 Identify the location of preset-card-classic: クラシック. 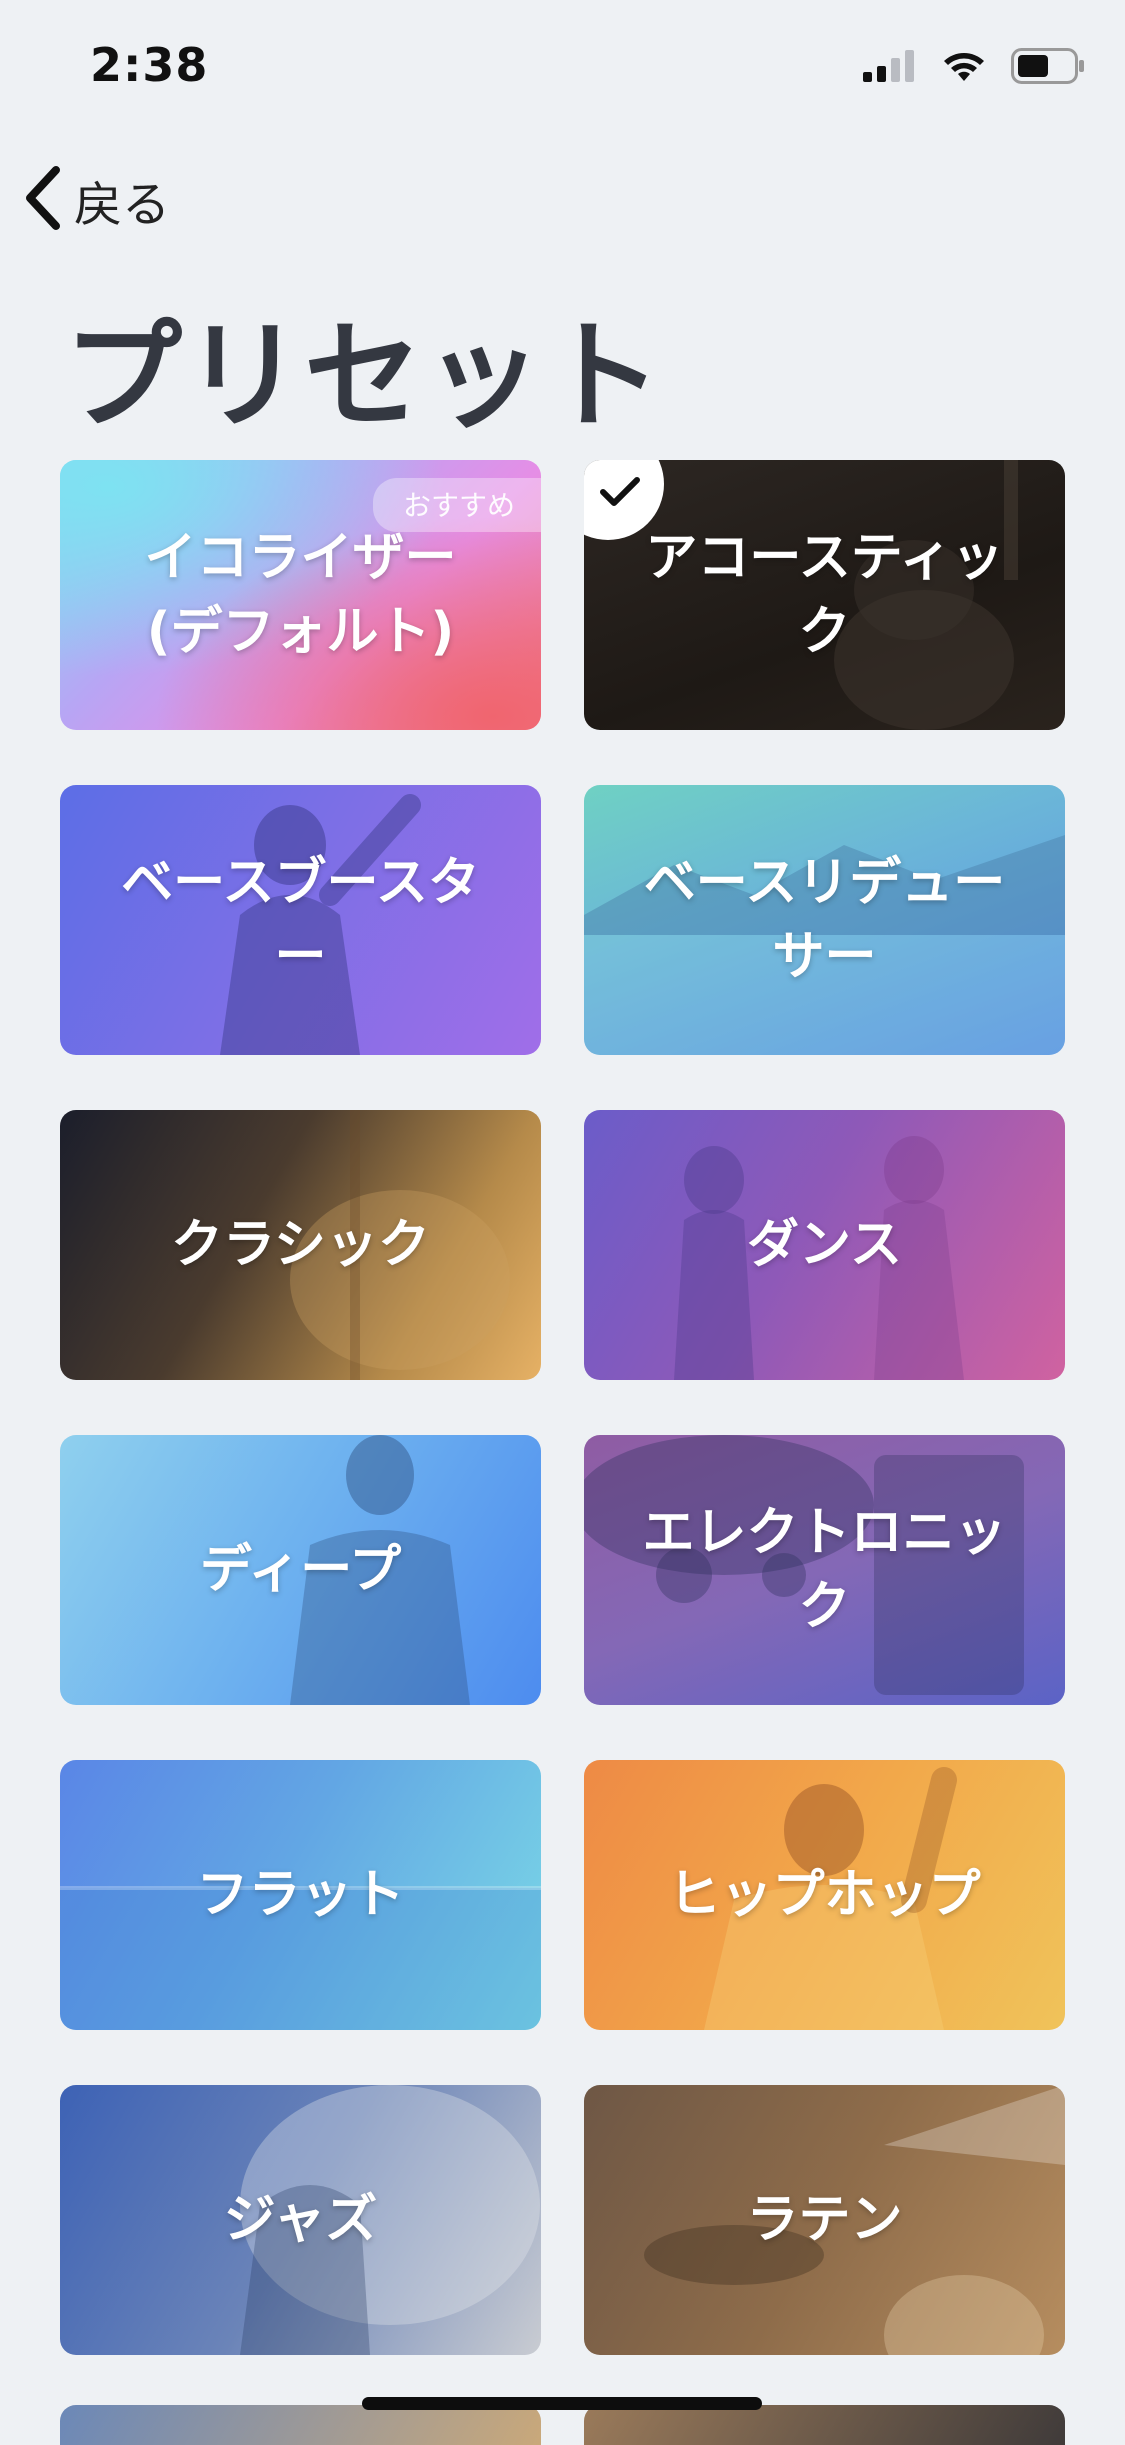
(300, 1245).